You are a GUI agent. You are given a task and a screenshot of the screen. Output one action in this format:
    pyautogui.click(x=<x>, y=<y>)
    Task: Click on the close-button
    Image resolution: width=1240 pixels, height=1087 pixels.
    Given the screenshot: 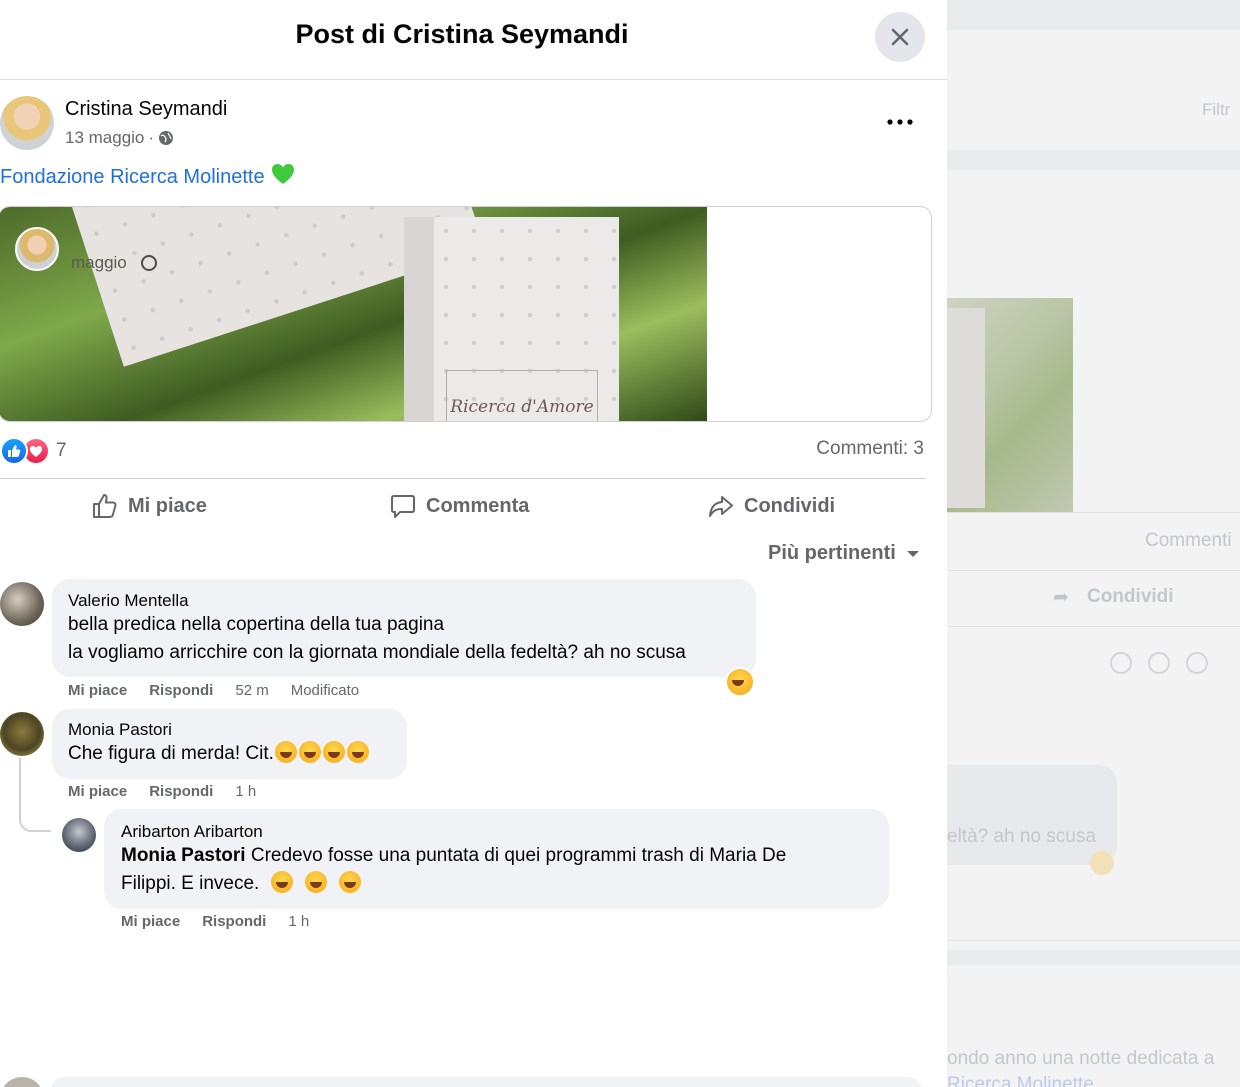 What is the action you would take?
    pyautogui.click(x=900, y=37)
    